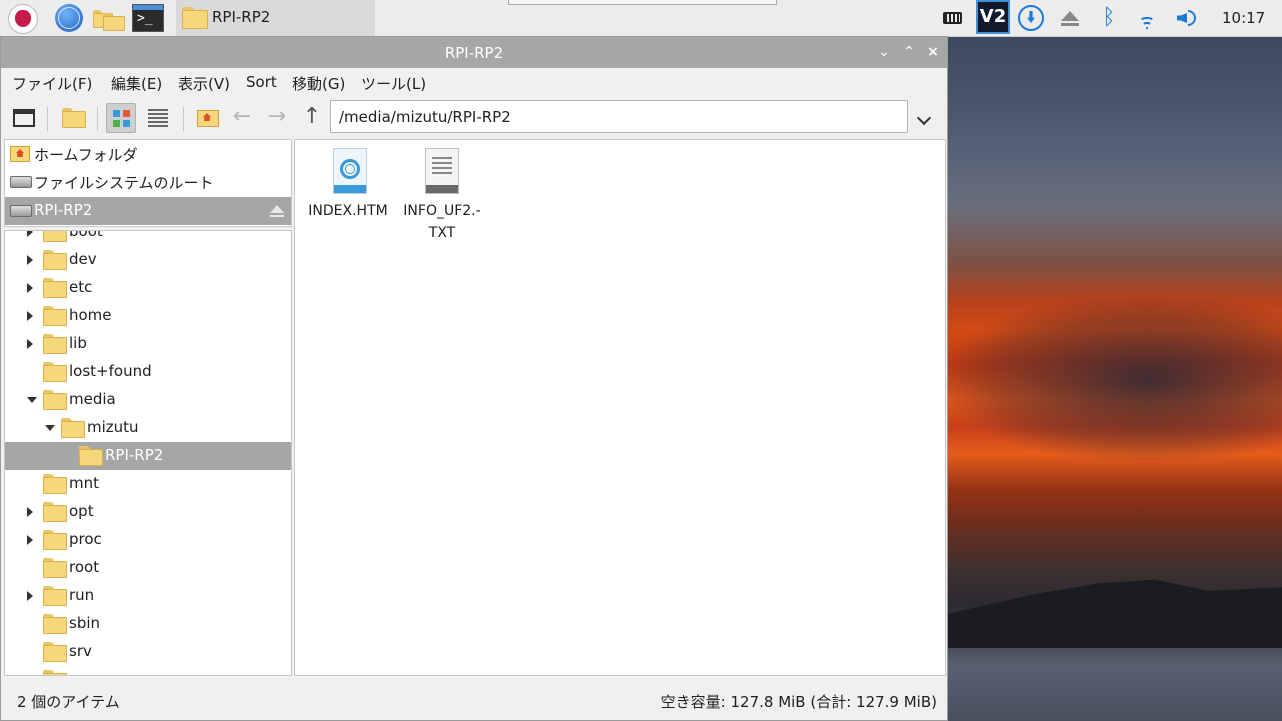  I want to click on file-item: INFO_UF2.- TXT, so click(442, 190).